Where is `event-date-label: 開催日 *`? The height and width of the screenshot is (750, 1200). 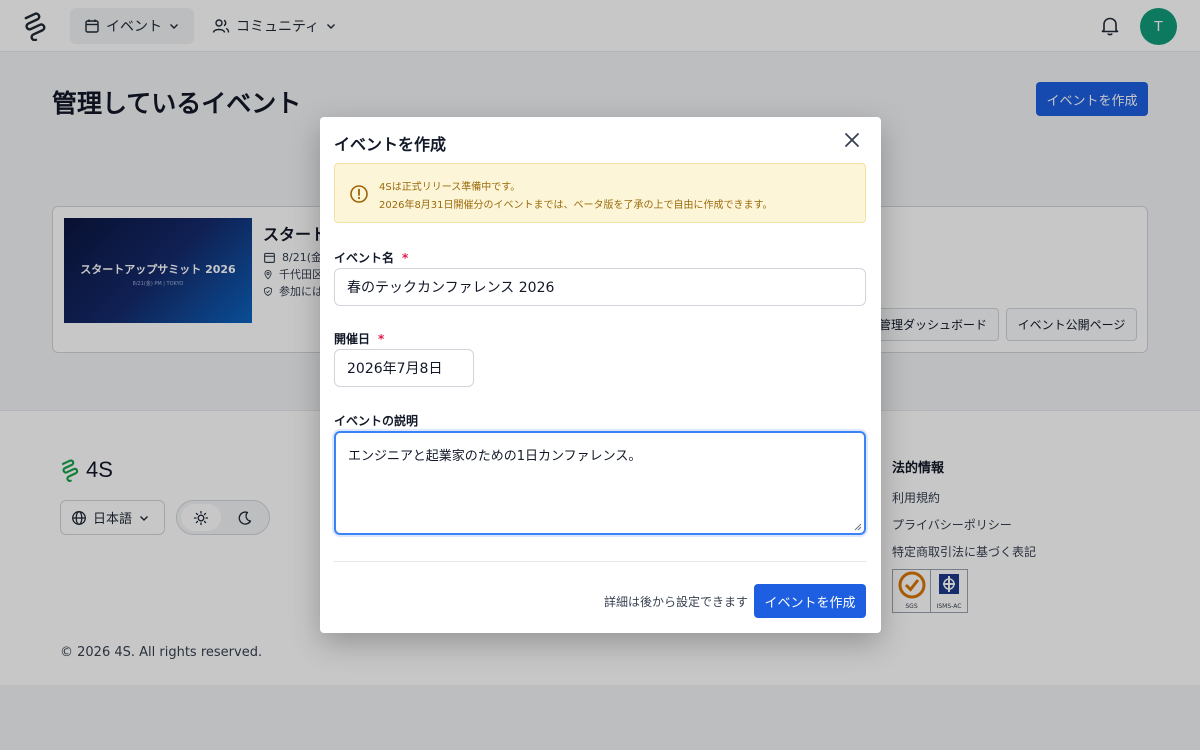 event-date-label: 開催日 * is located at coordinates (359, 338).